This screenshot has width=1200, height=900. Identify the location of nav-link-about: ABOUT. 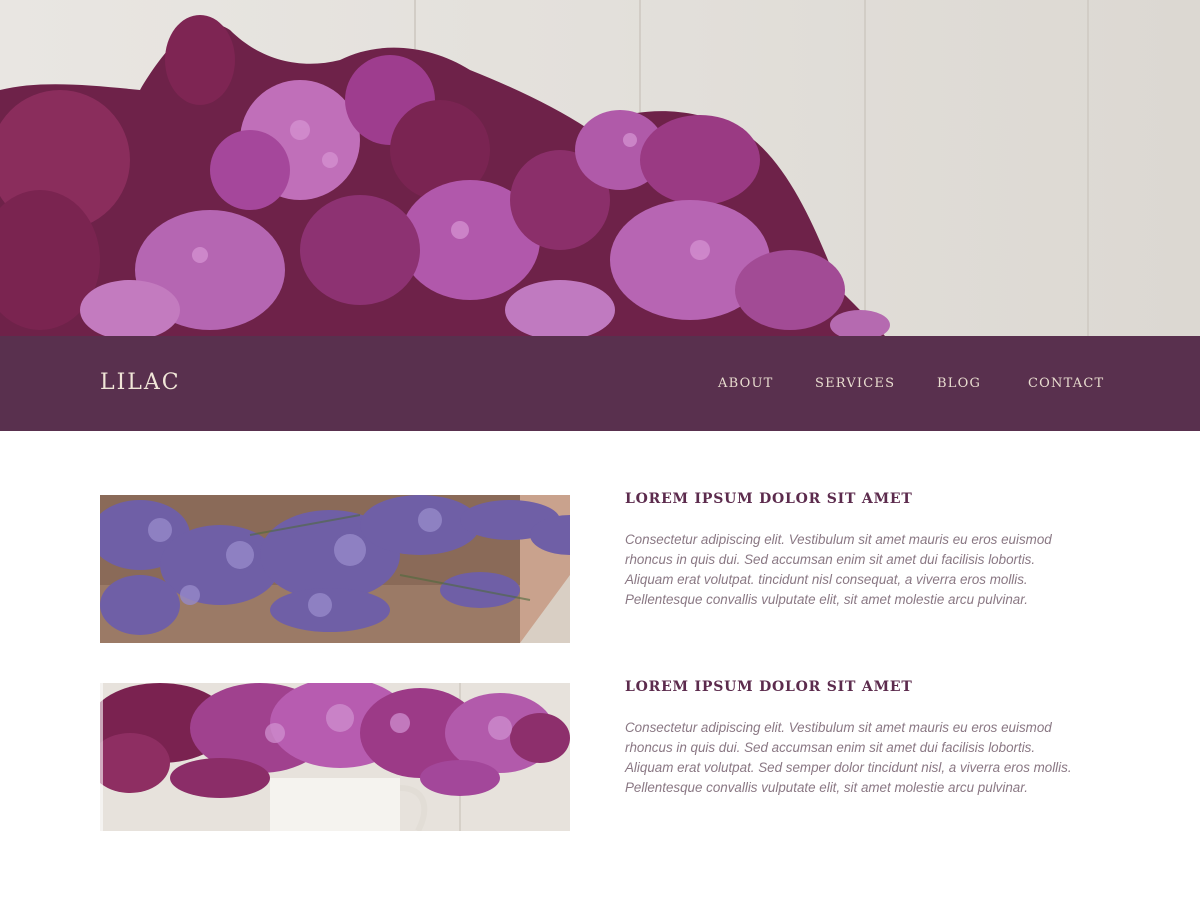
(745, 383).